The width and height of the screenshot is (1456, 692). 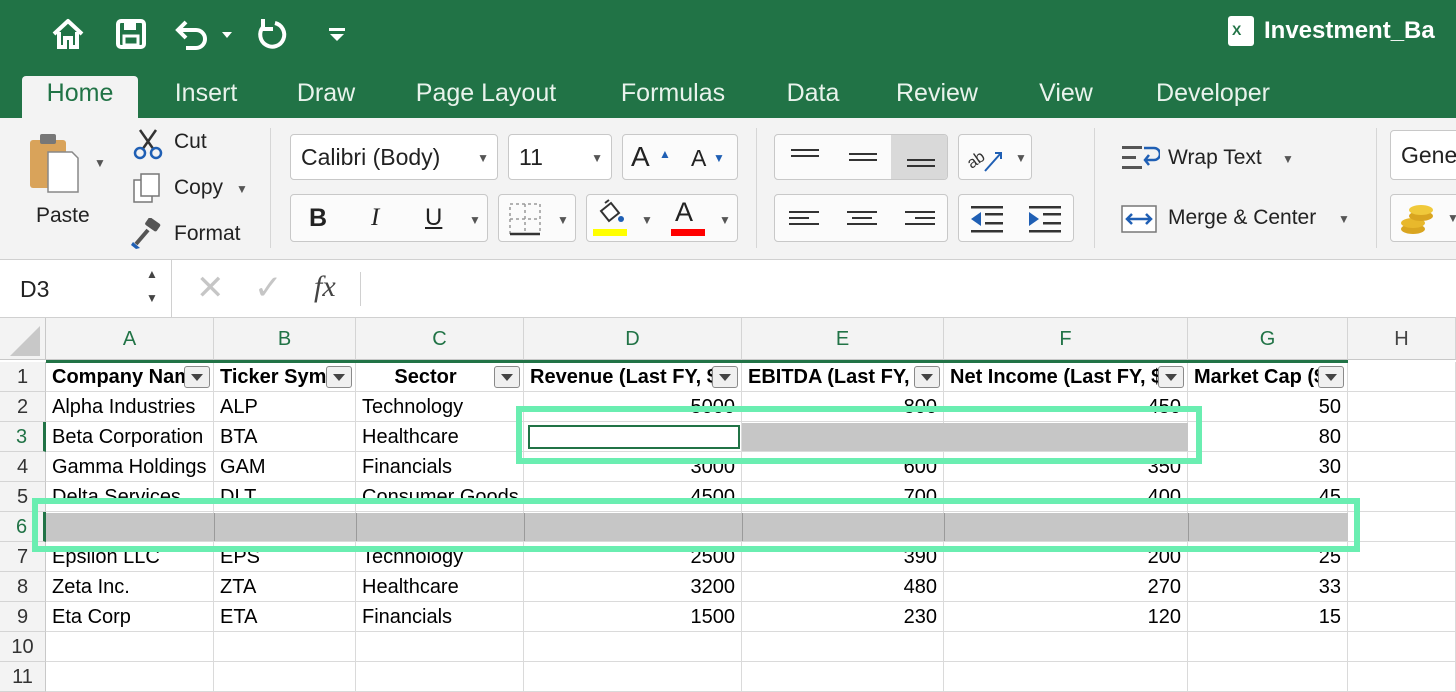 I want to click on table-header-cell: Sector, so click(x=440, y=377).